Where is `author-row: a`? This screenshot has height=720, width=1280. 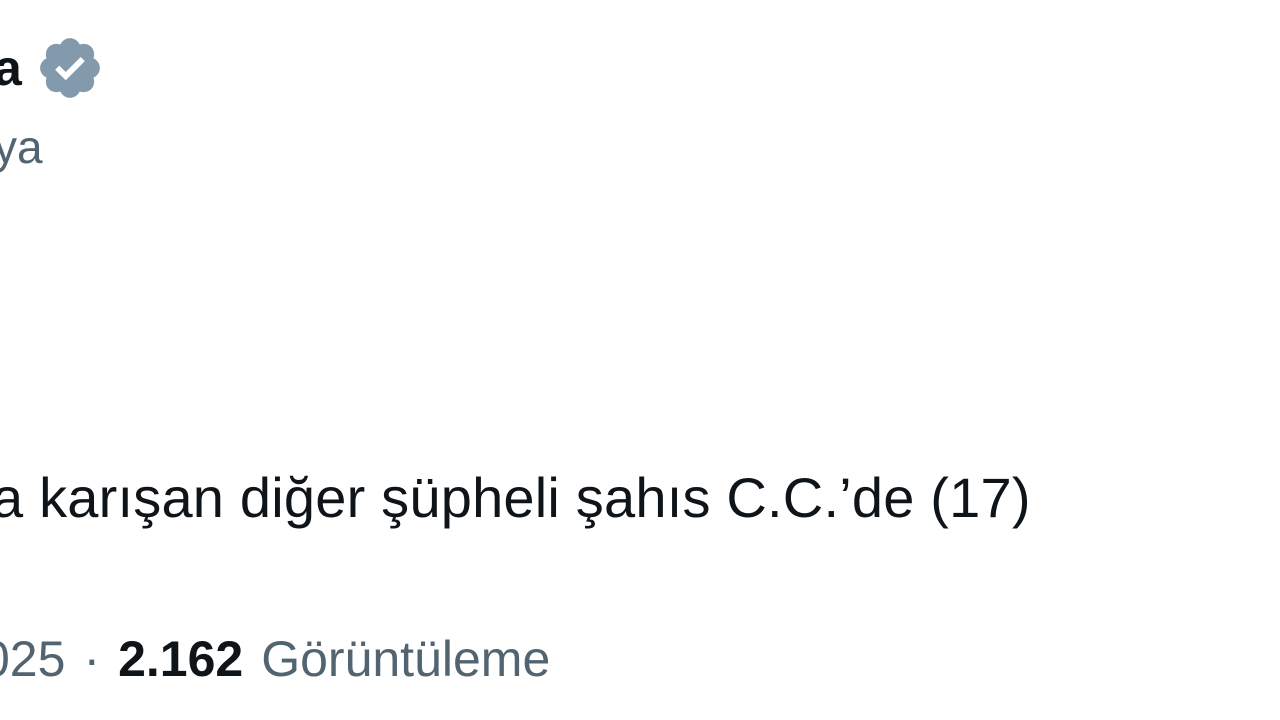
author-row: a is located at coordinates (52, 68).